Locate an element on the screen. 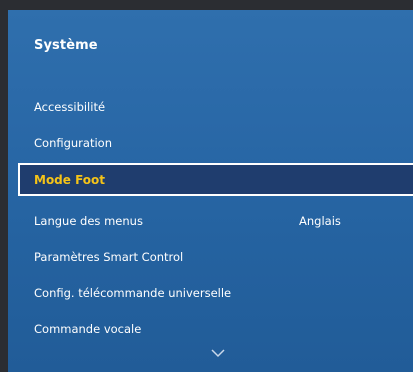  menu-item-commande-vocale: Commande vocale is located at coordinates (87, 329).